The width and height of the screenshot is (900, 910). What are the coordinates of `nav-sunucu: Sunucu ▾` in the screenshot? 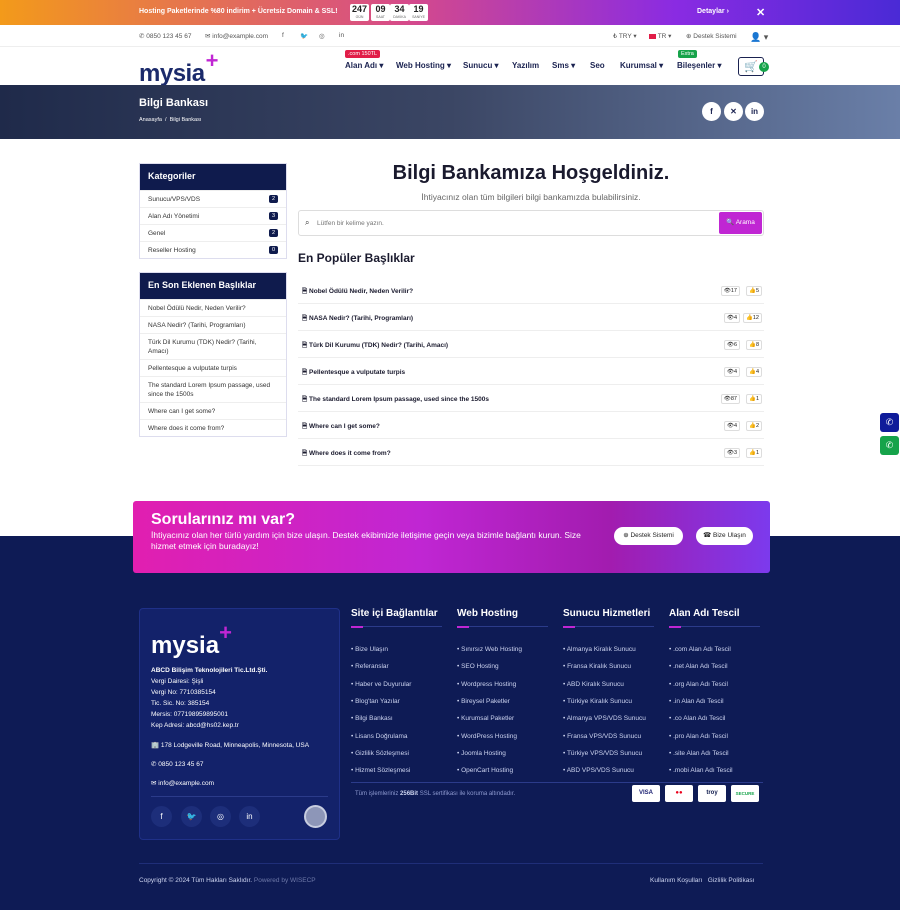 It's located at (481, 65).